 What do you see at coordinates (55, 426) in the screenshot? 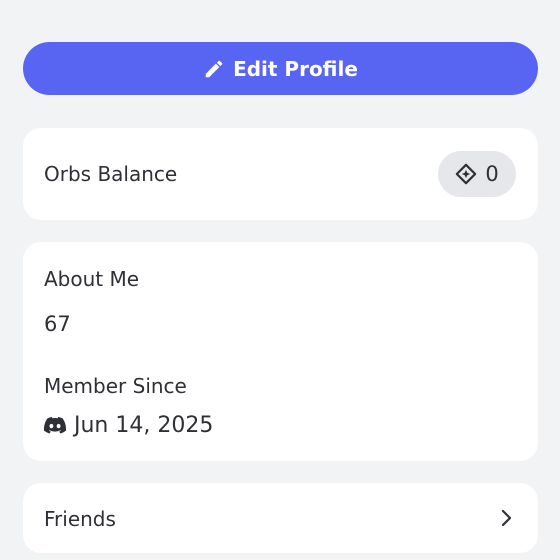
I see `discord-icon` at bounding box center [55, 426].